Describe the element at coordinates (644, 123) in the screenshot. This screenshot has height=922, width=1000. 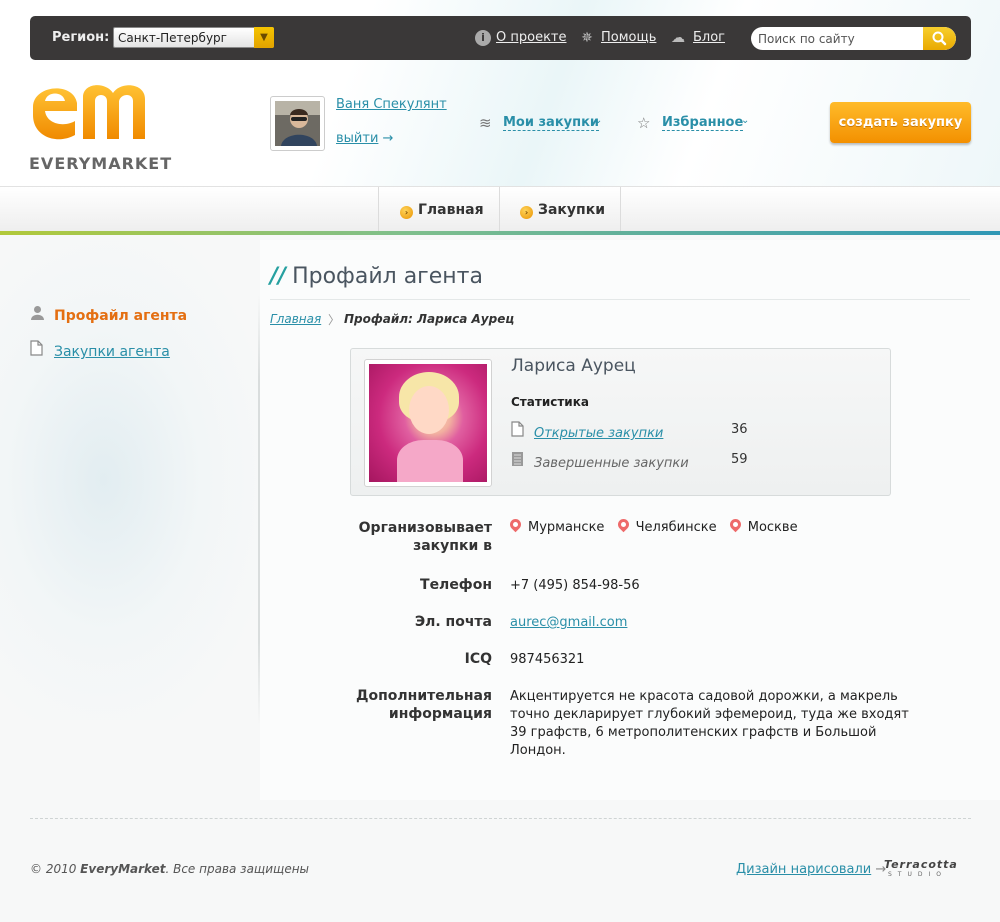
I see `star-icon: ☆` at that location.